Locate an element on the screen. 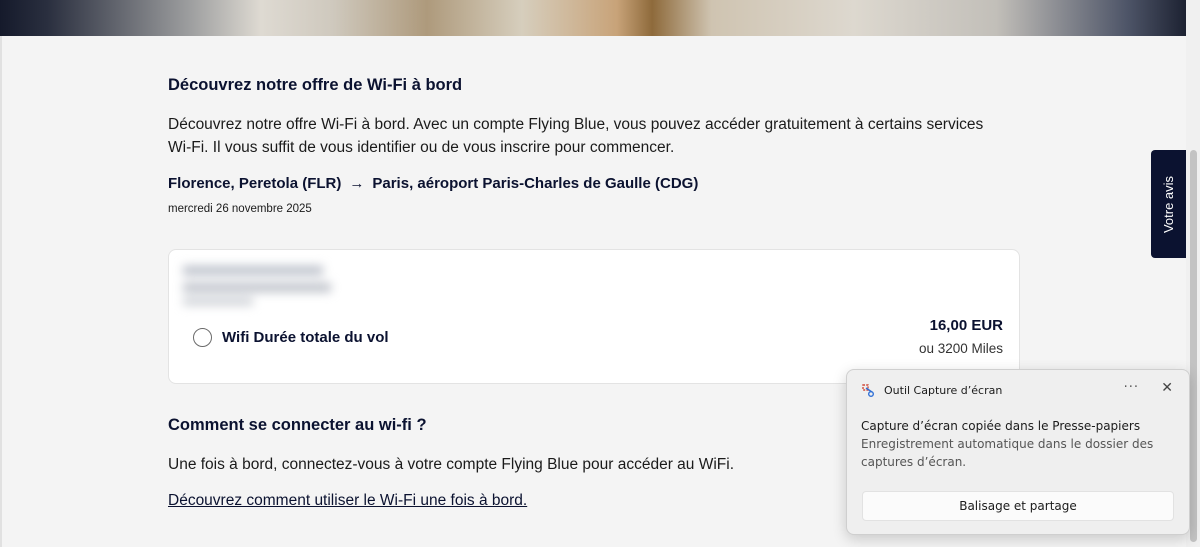 The image size is (1200, 547). hero-image is located at coordinates (593, 18).